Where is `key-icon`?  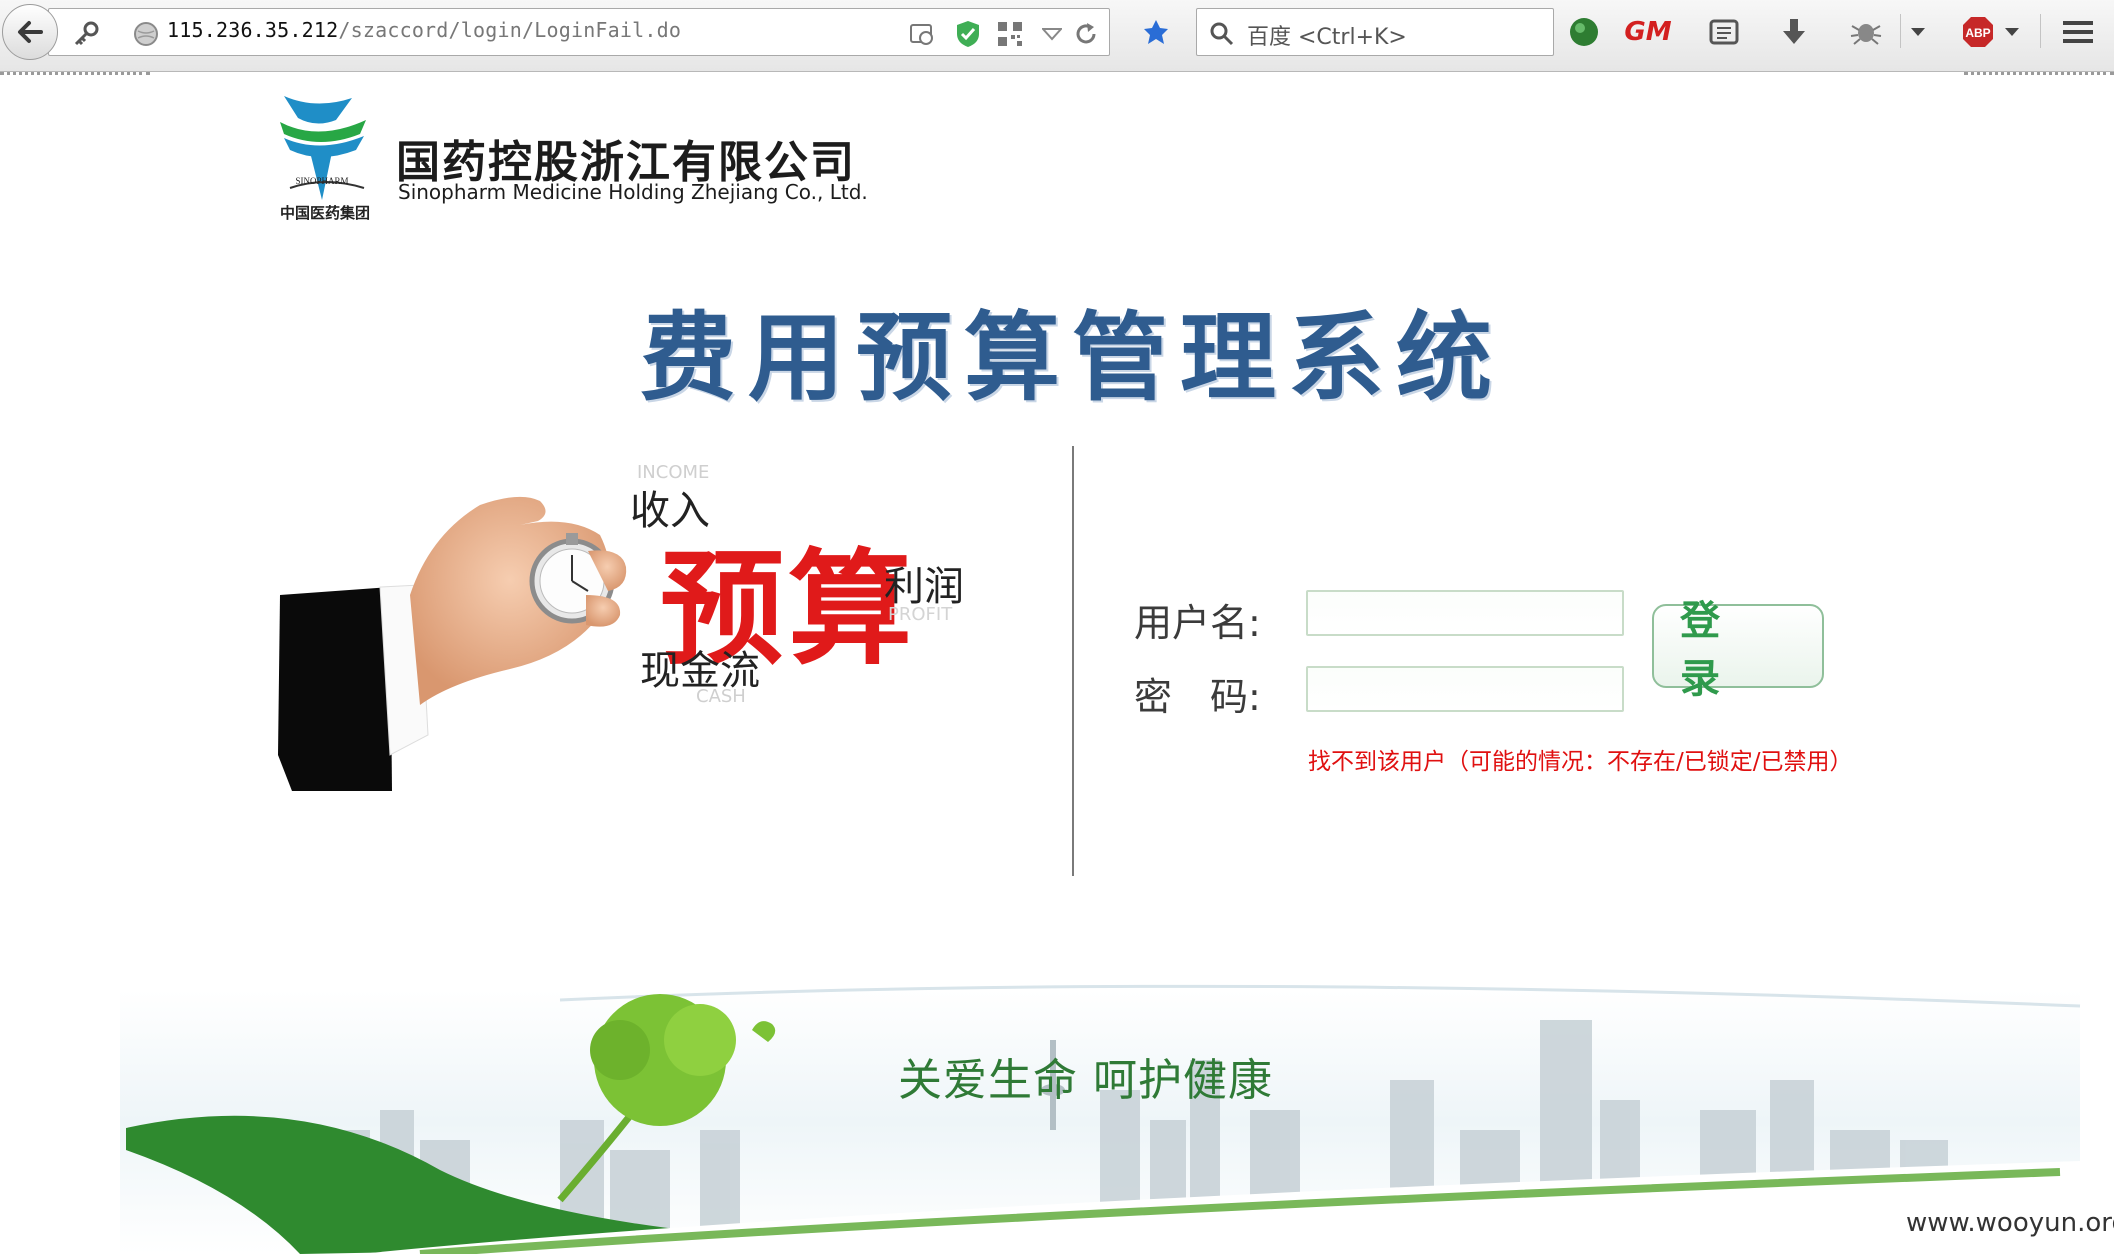 key-icon is located at coordinates (86, 34).